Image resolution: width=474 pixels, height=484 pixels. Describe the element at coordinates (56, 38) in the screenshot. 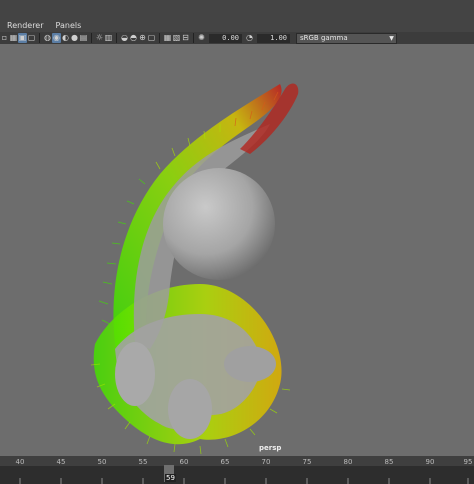

I see `textured-icon: ◉` at that location.